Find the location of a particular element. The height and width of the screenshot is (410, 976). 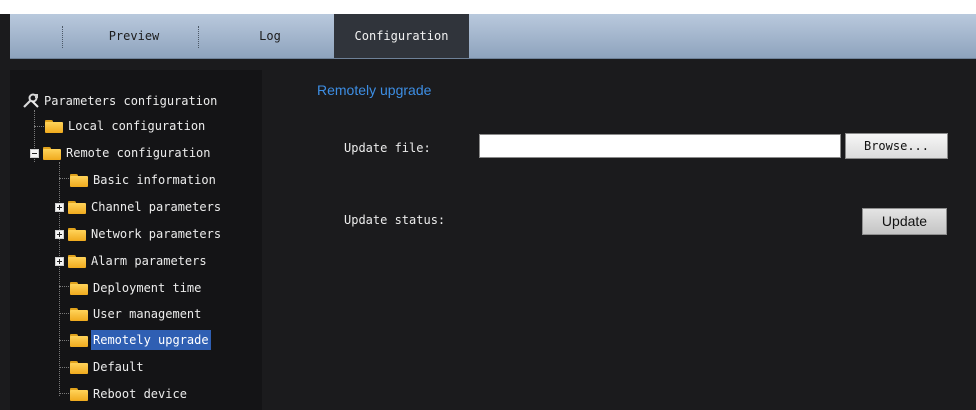

update-status-label: Update status: is located at coordinates (395, 220).